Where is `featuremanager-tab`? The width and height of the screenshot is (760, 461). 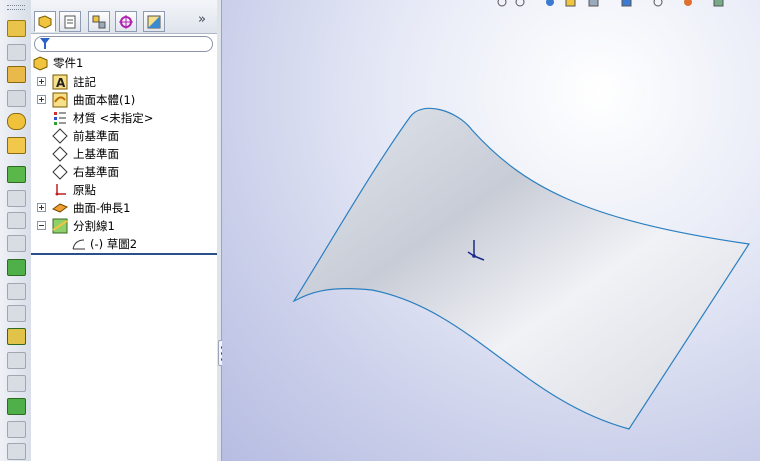 featuremanager-tab is located at coordinates (45, 21).